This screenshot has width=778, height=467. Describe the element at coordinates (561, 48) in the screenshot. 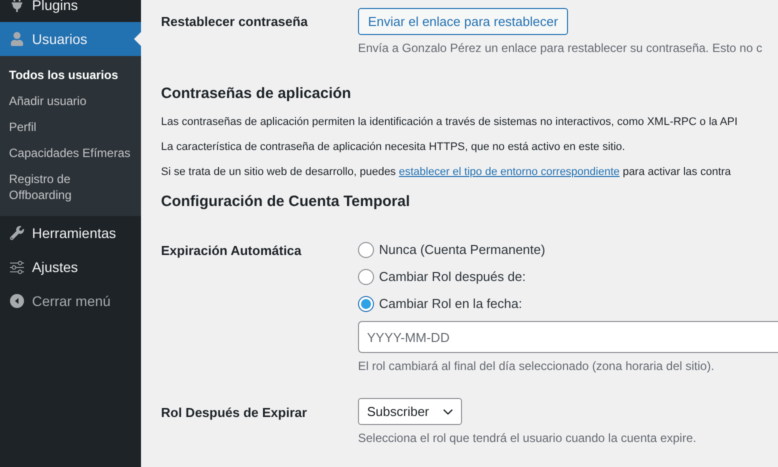

I see `field-description: Envía a Gonzalo Pérez un enlace para restablecer su contraseña. Esto no c` at that location.